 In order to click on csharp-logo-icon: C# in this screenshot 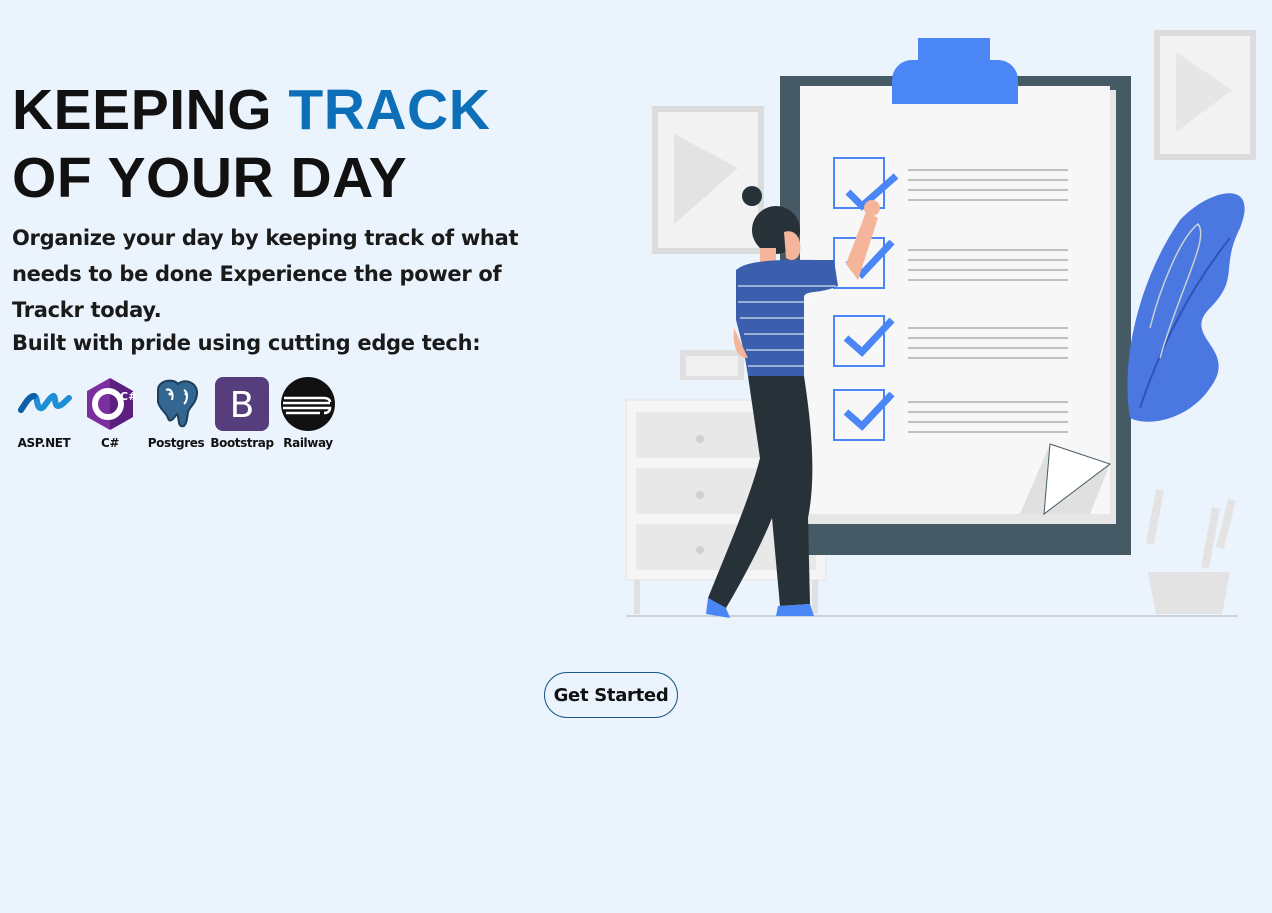, I will do `click(110, 404)`.